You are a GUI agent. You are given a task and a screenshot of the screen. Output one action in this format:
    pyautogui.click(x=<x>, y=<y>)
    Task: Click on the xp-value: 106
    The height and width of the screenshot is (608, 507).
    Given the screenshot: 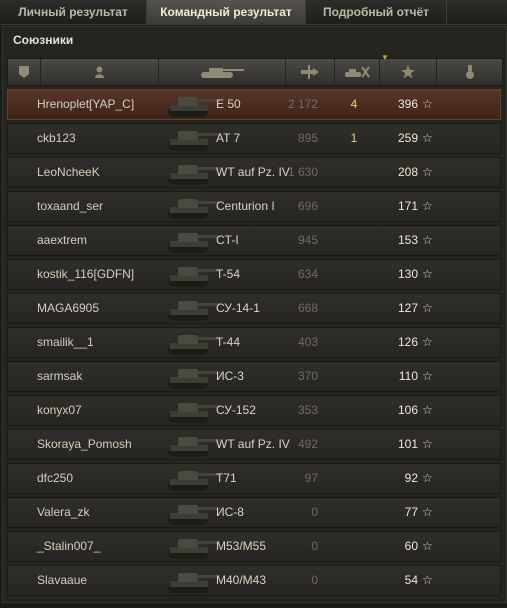 What is the action you would take?
    pyautogui.click(x=407, y=410)
    